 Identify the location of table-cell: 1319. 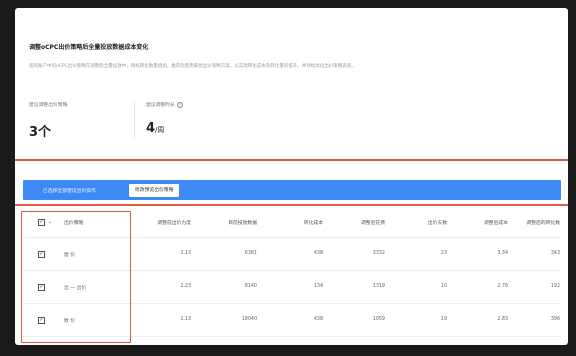
(378, 286).